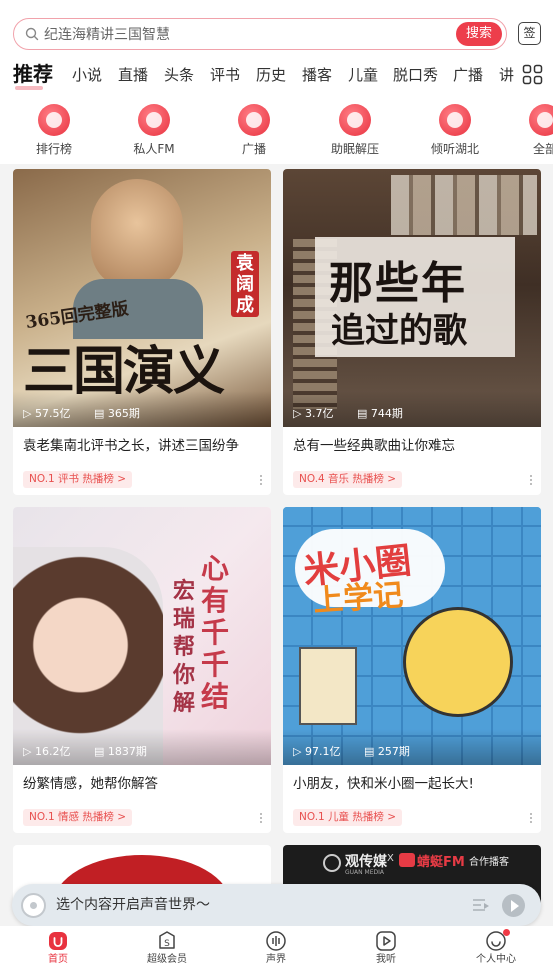 The image size is (553, 969). I want to click on mini-player: 选个内容开启声音世界～, so click(276, 905).